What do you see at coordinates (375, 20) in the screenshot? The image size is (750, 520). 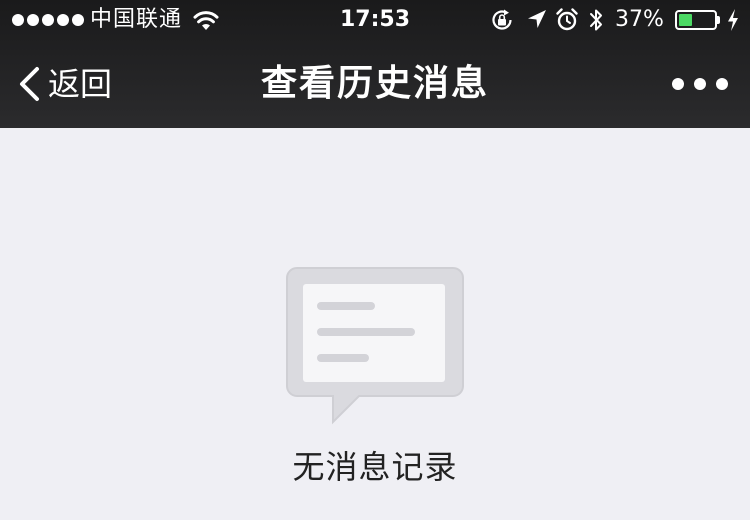 I see `status-bar: 中国联通 17:53 37%` at bounding box center [375, 20].